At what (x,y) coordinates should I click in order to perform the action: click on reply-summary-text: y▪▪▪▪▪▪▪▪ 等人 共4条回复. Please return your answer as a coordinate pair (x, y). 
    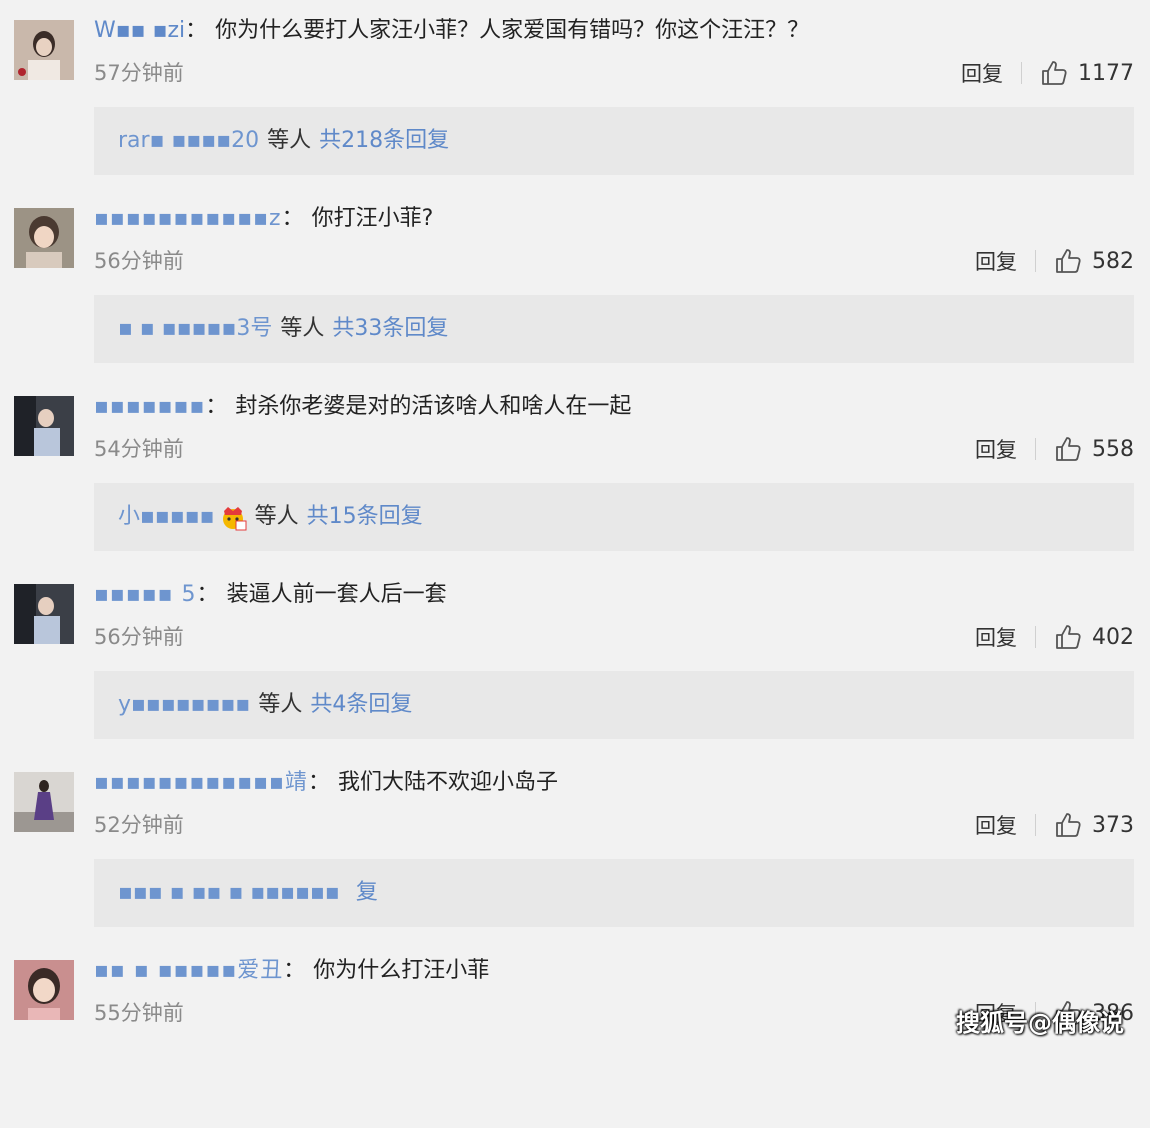
    Looking at the image, I should click on (265, 705).